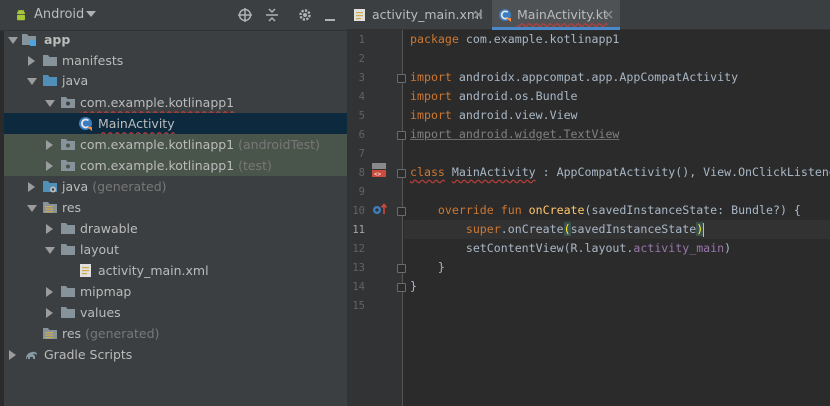 The image size is (830, 406). I want to click on tree-node-values: values, so click(175, 312).